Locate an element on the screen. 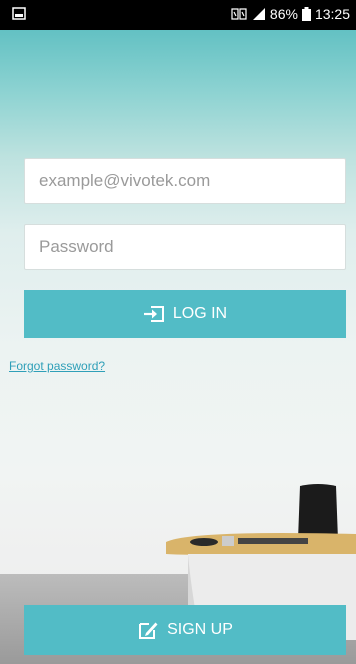 This screenshot has height=664, width=356. password-field is located at coordinates (185, 247).